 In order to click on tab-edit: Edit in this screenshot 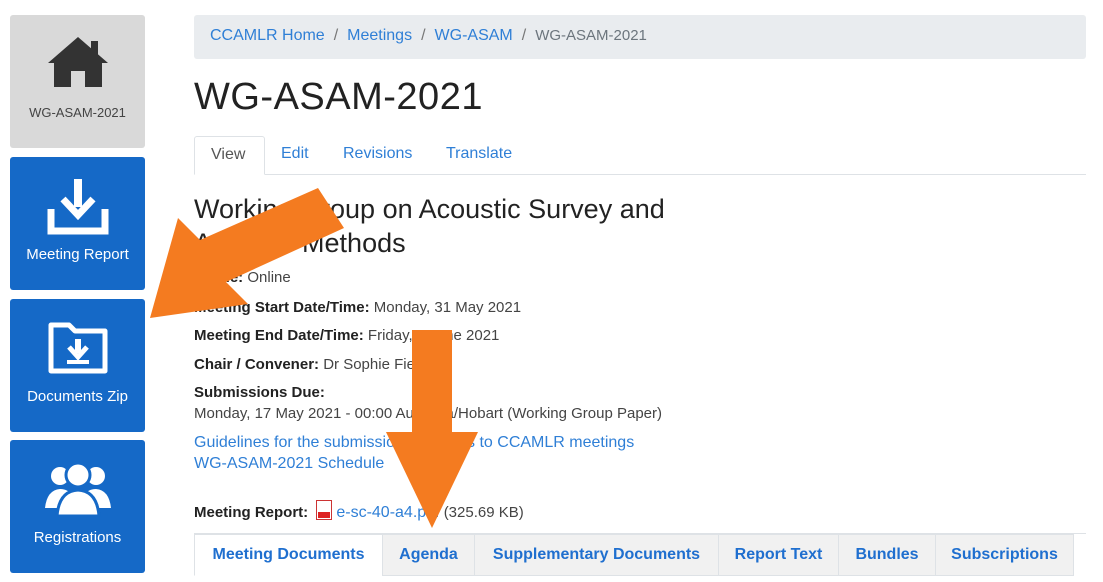, I will do `click(295, 155)`.